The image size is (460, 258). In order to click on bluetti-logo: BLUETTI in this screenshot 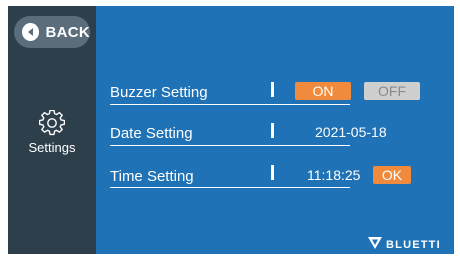, I will do `click(404, 245)`.